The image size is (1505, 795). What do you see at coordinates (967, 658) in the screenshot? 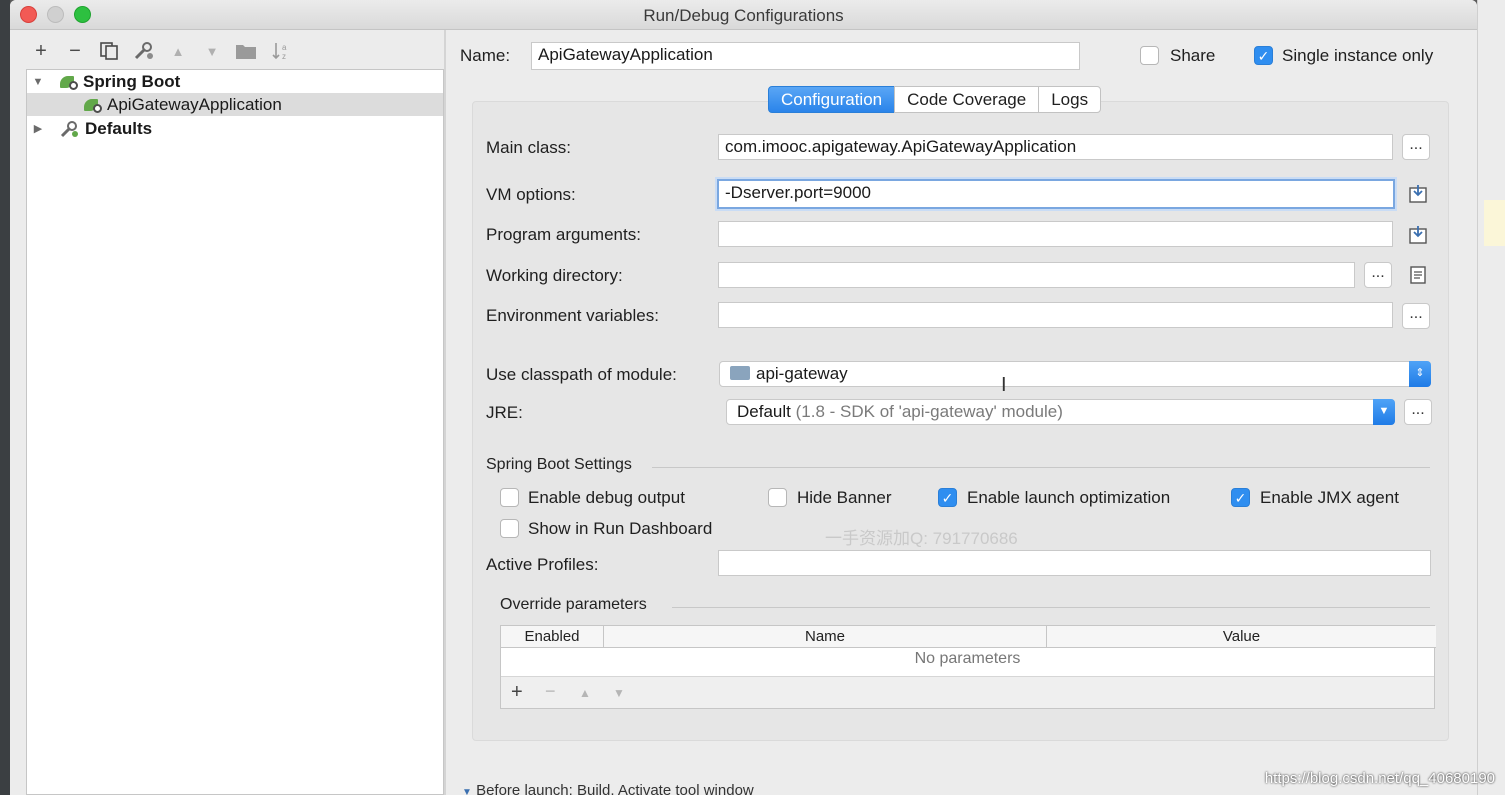
I see `empty-table-text: No parameters` at bounding box center [967, 658].